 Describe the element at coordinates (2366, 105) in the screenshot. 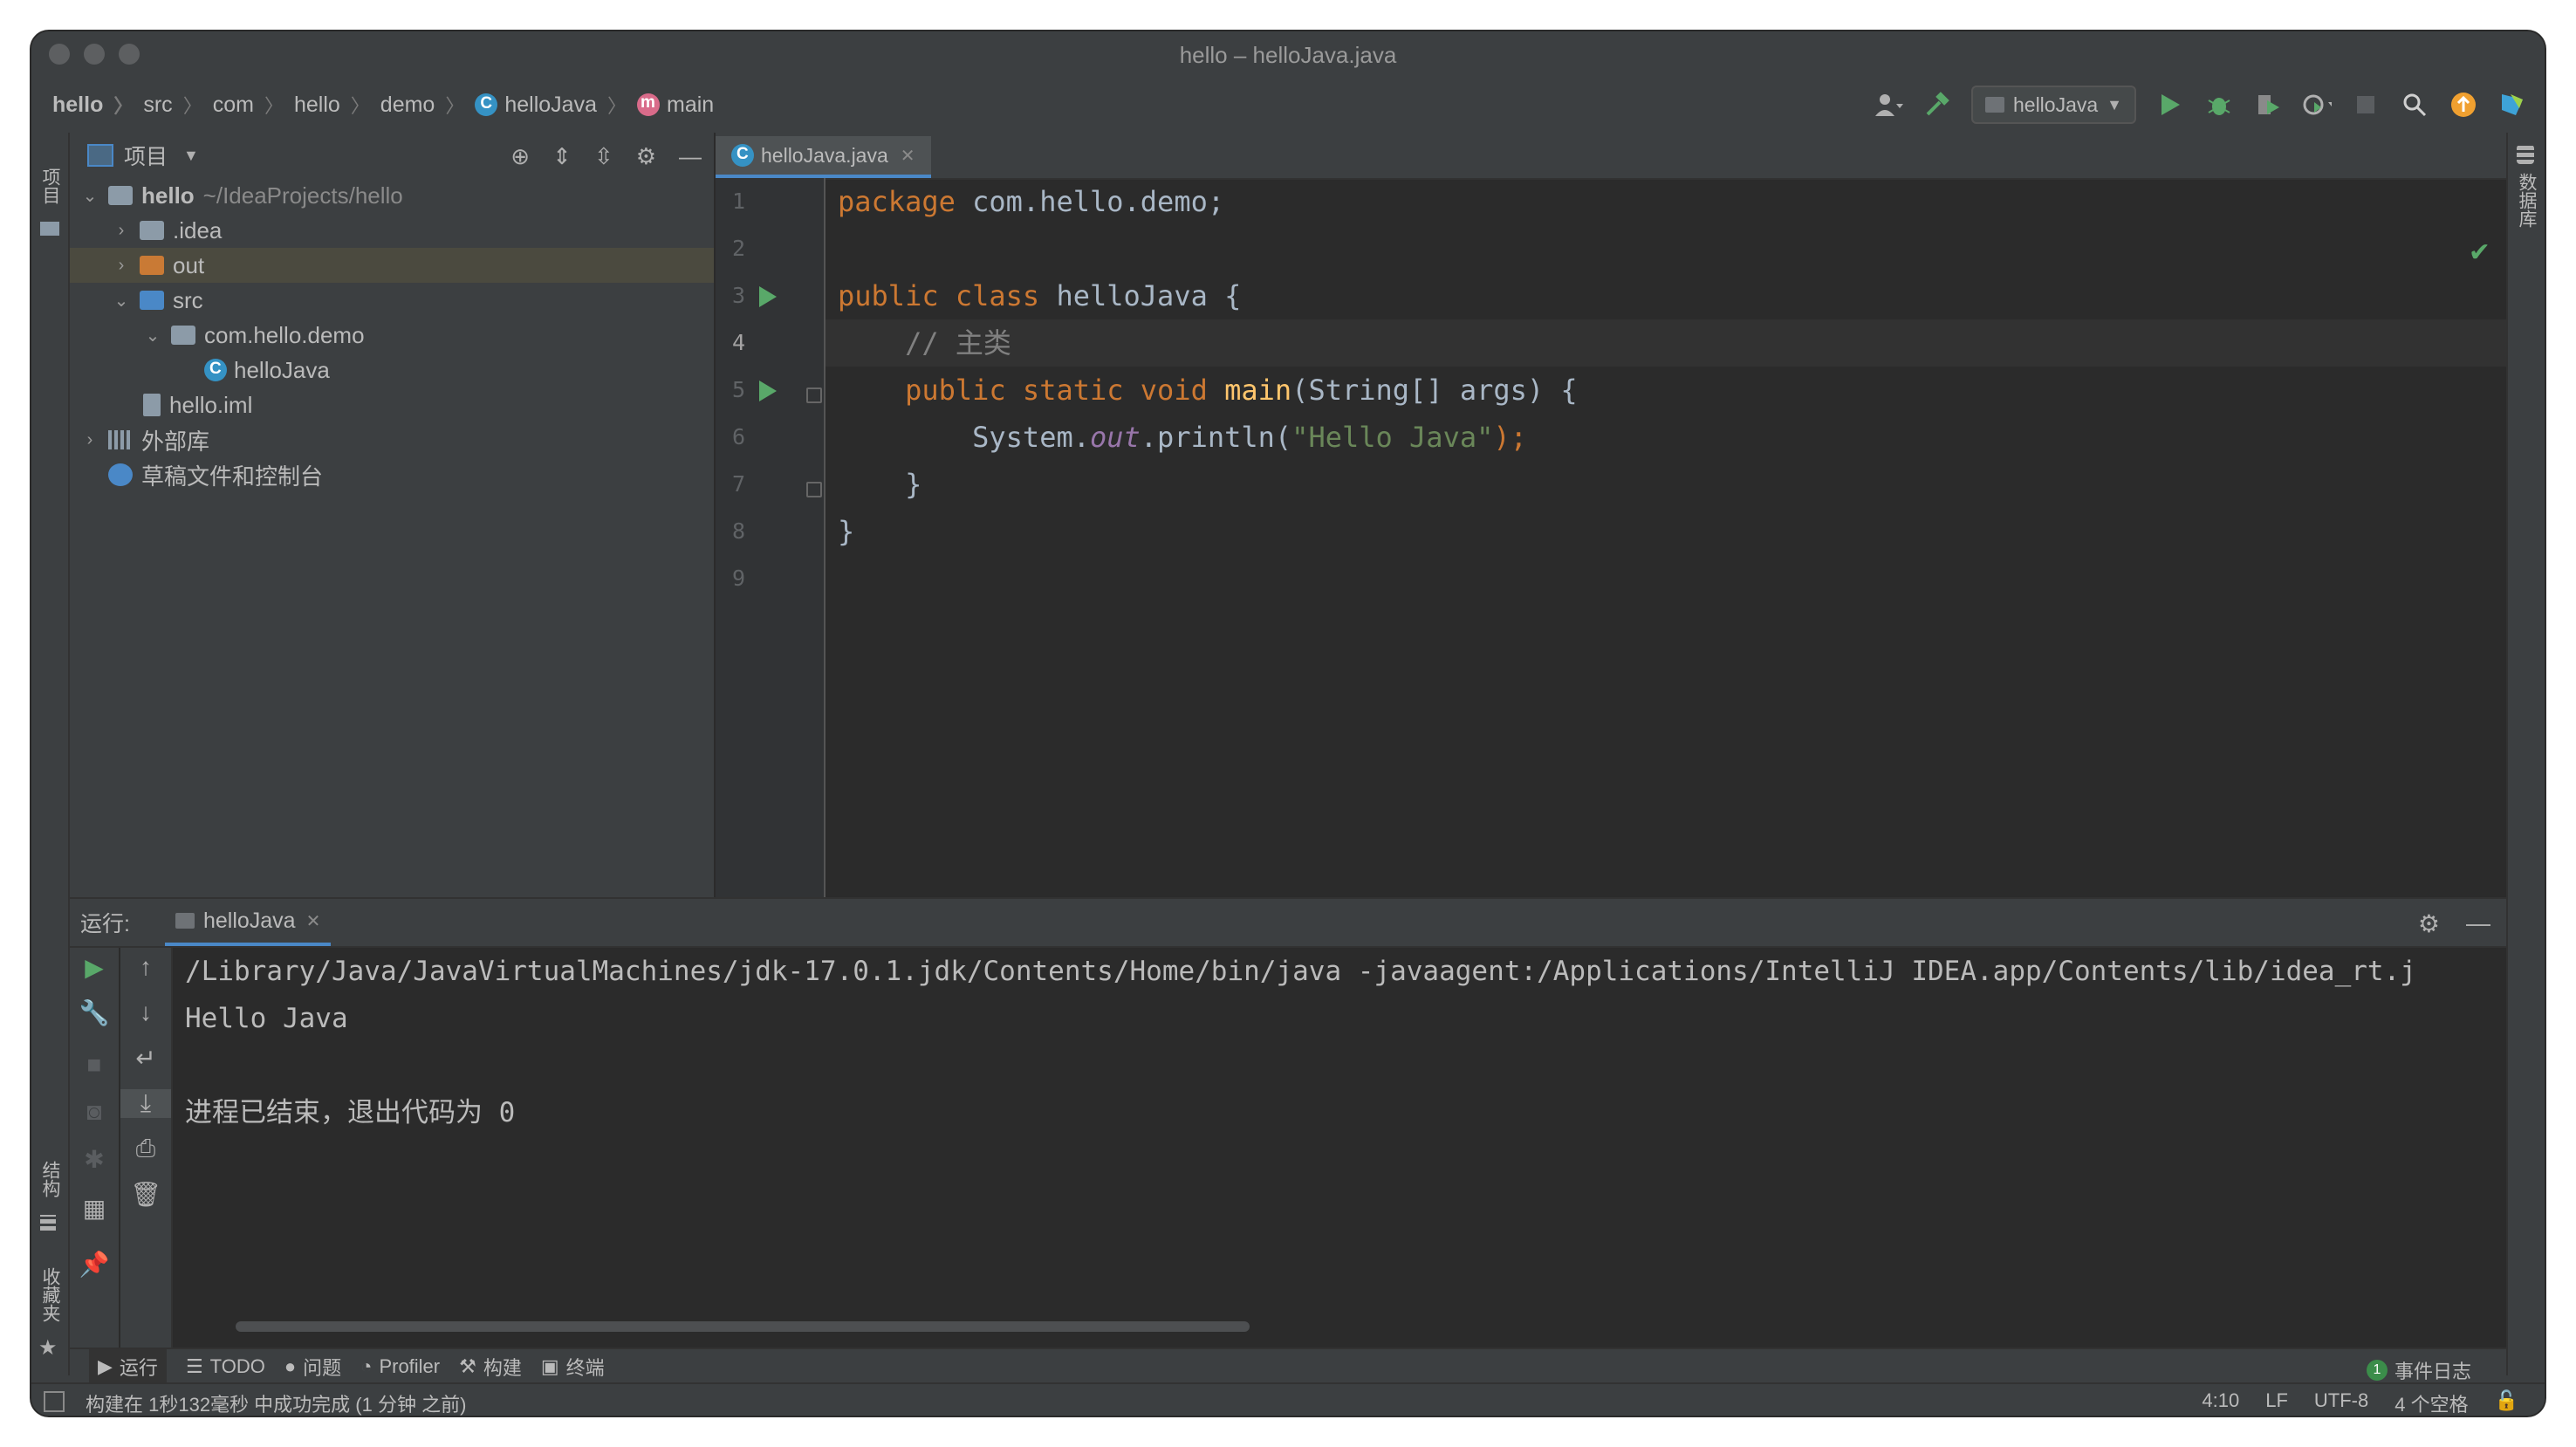

I see `stop-icon` at that location.